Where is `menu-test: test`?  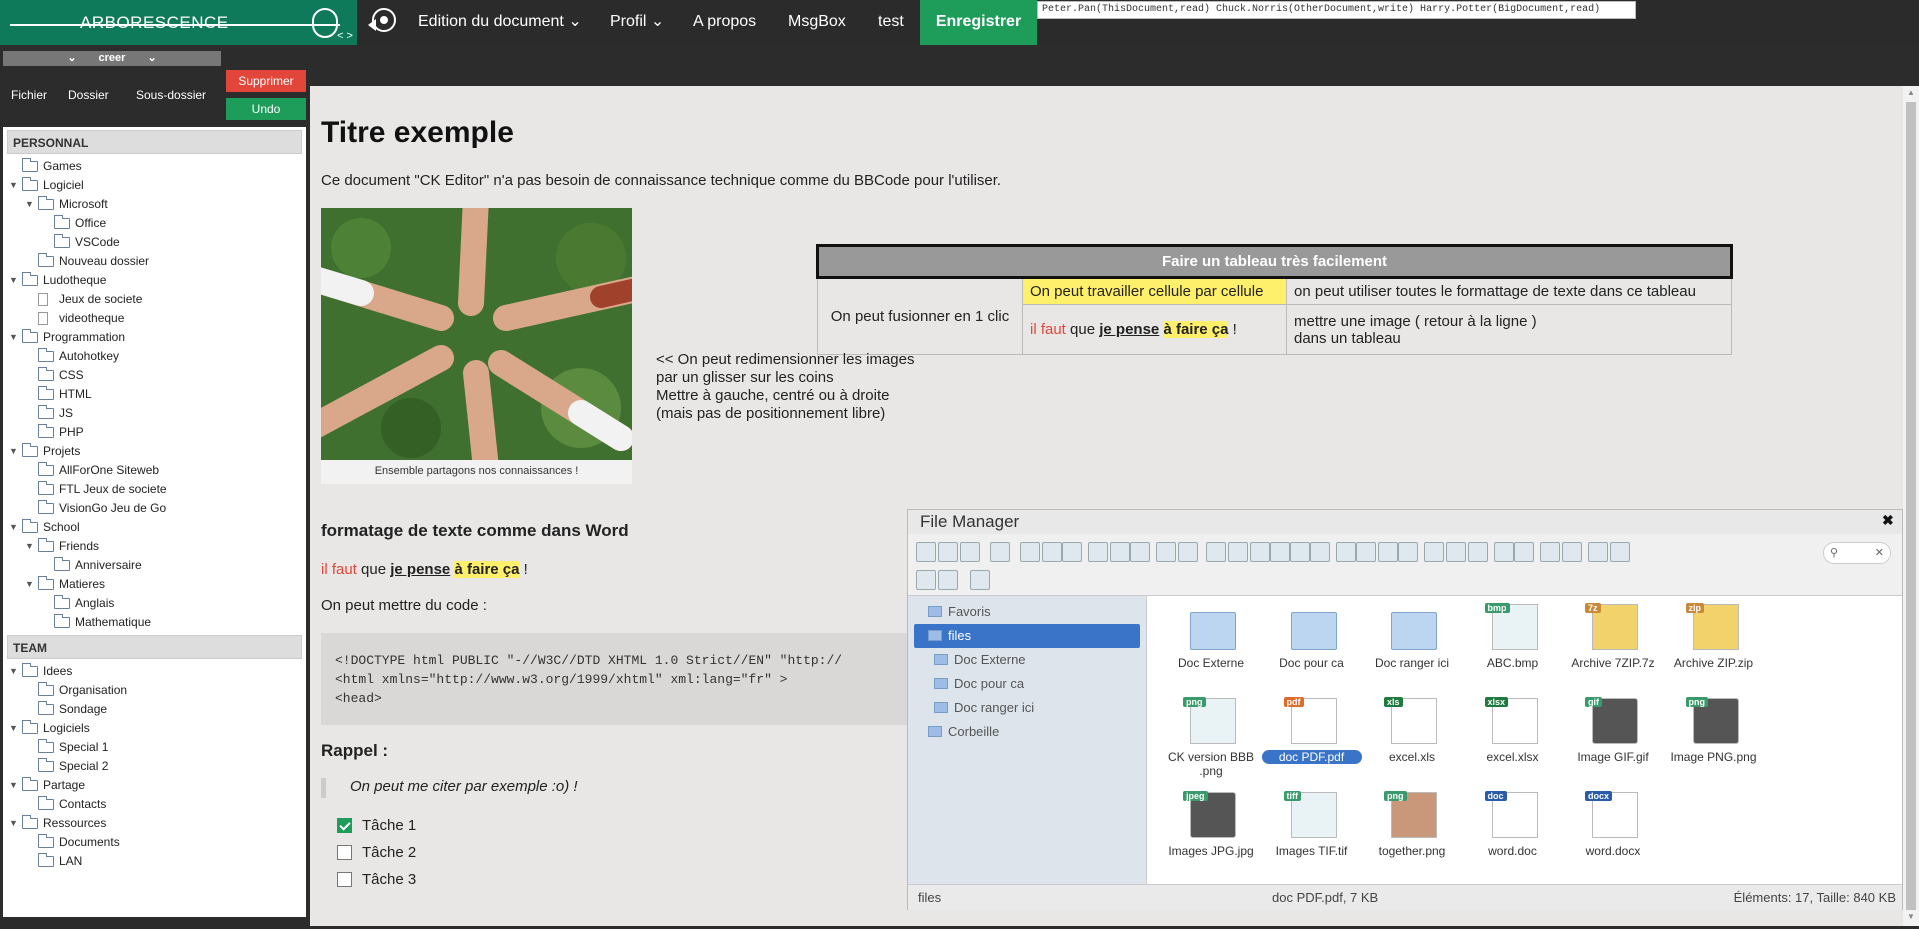
menu-test: test is located at coordinates (891, 22).